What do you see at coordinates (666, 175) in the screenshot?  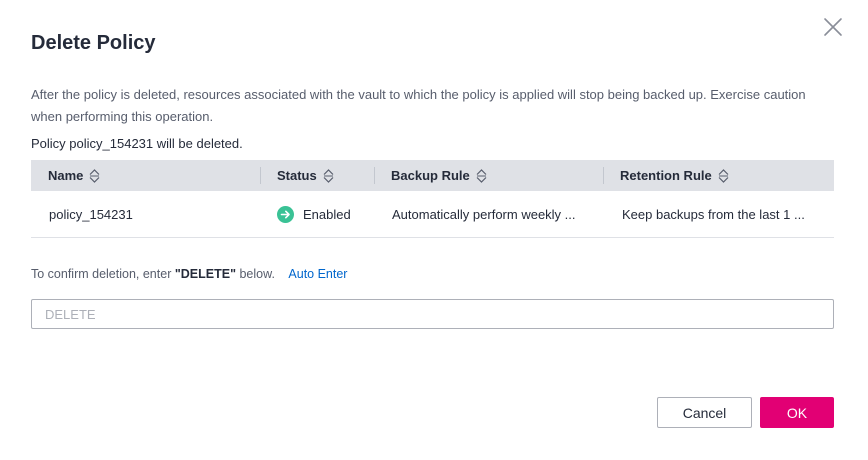 I see `column-header-label: Retention Rule` at bounding box center [666, 175].